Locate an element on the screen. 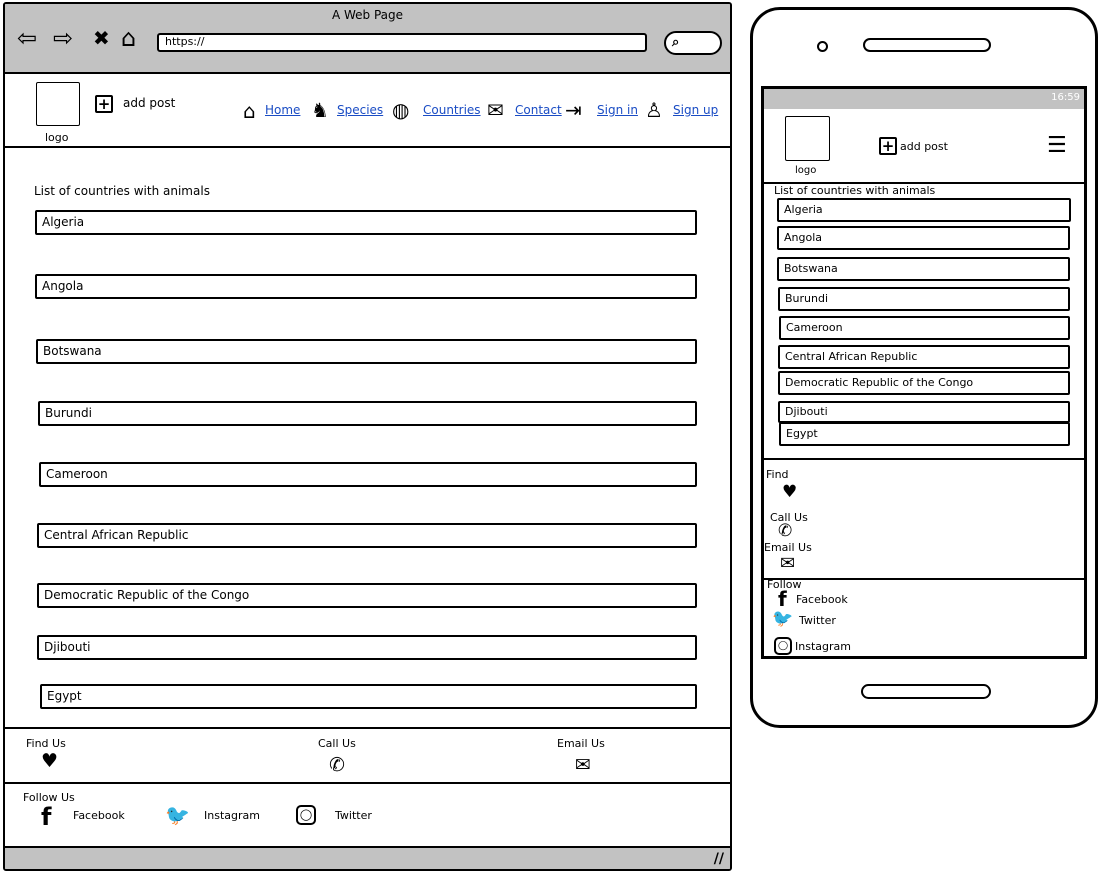 The image size is (1101, 873). mobile-country-row-algeria: Algeria is located at coordinates (924, 210).